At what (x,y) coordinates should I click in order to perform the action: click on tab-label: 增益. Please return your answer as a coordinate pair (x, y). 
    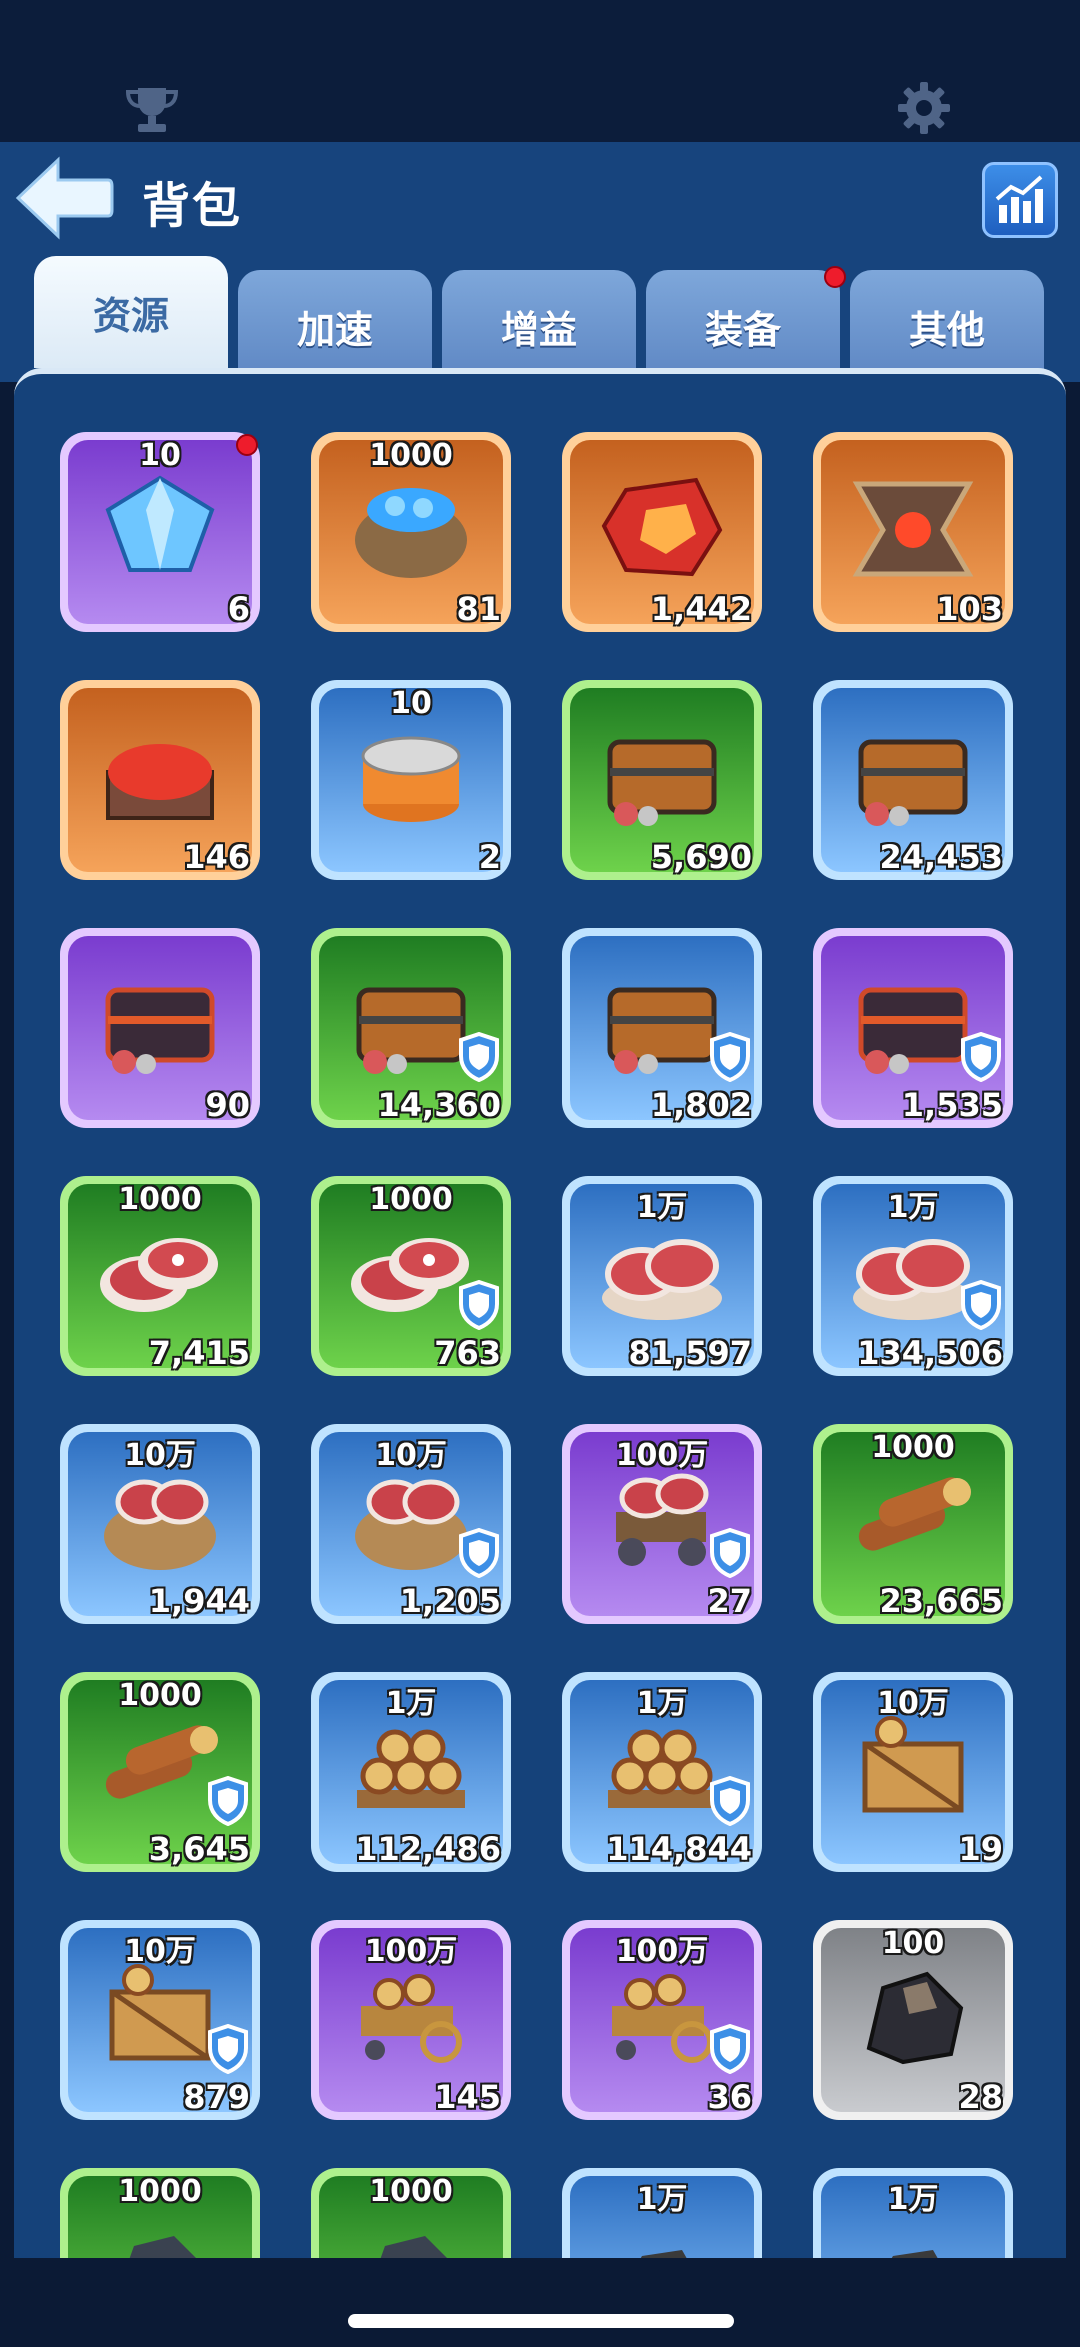
    Looking at the image, I should click on (538, 329).